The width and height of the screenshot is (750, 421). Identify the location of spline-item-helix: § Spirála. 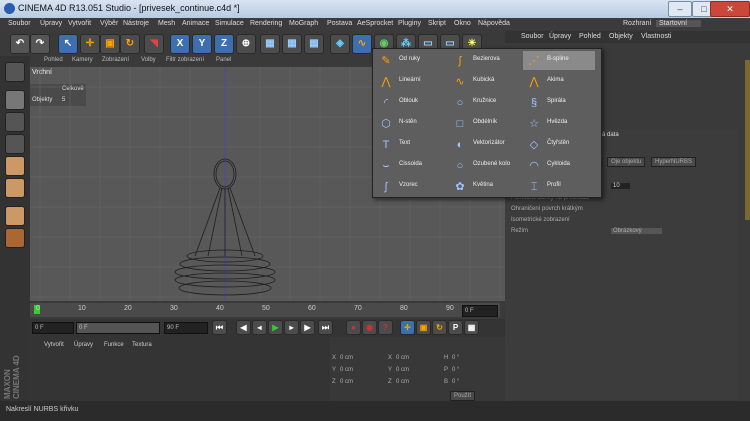
(559, 102).